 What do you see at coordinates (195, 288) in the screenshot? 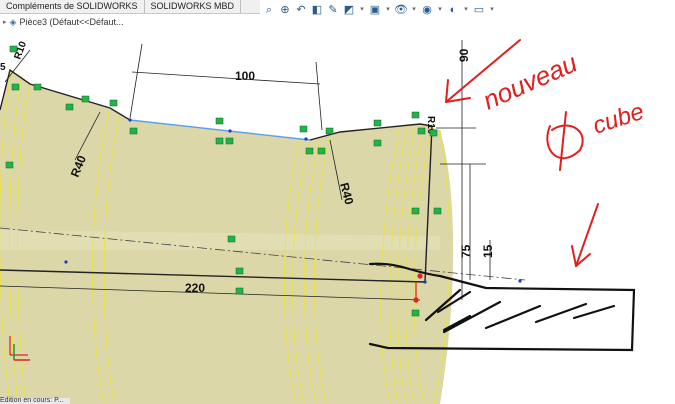
I see `dimension-220: 220` at bounding box center [195, 288].